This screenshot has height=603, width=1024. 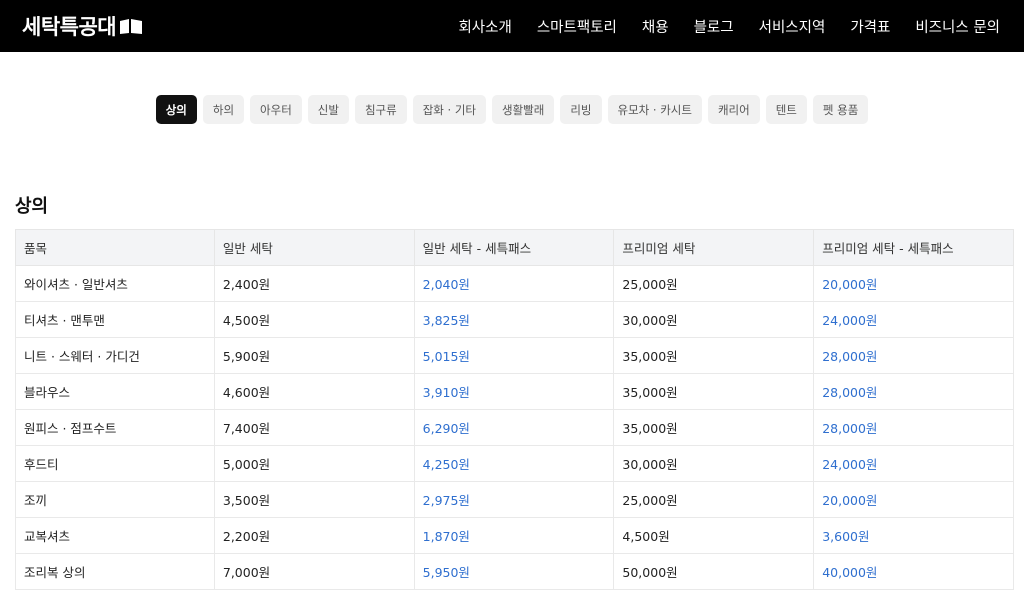 What do you see at coordinates (786, 109) in the screenshot?
I see `category-tab: 텐트` at bounding box center [786, 109].